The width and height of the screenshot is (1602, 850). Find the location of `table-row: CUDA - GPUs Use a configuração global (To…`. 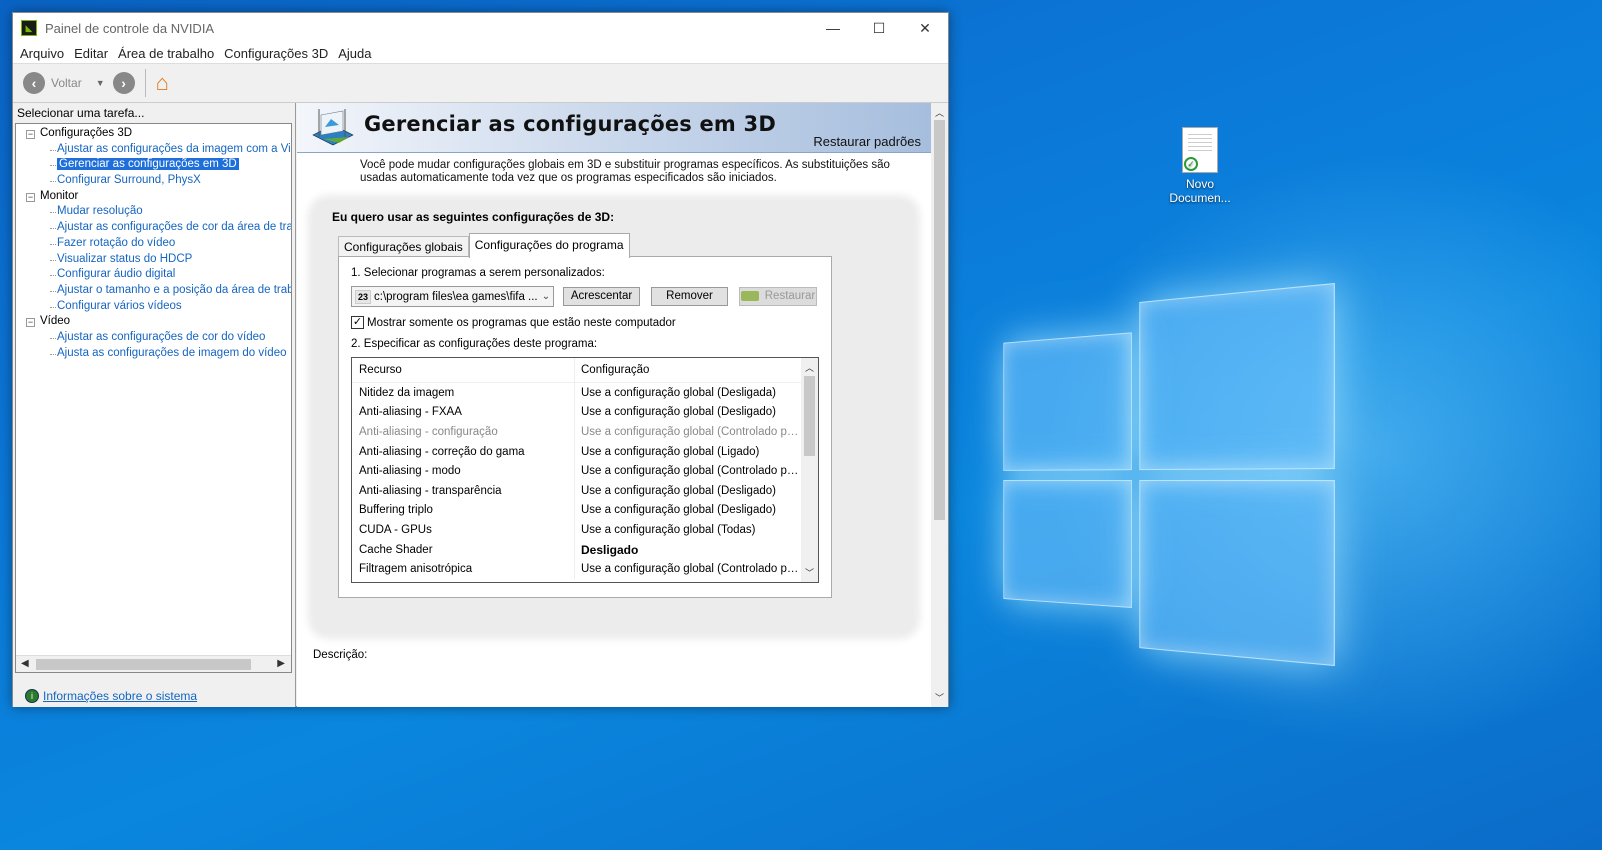

table-row: CUDA - GPUs Use a configuração global (To… is located at coordinates (585, 530).